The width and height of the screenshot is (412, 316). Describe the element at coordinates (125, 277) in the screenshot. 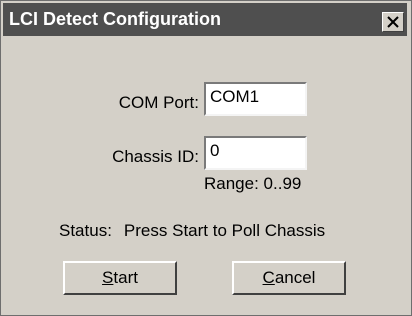

I see `start-label-rest: tart` at that location.